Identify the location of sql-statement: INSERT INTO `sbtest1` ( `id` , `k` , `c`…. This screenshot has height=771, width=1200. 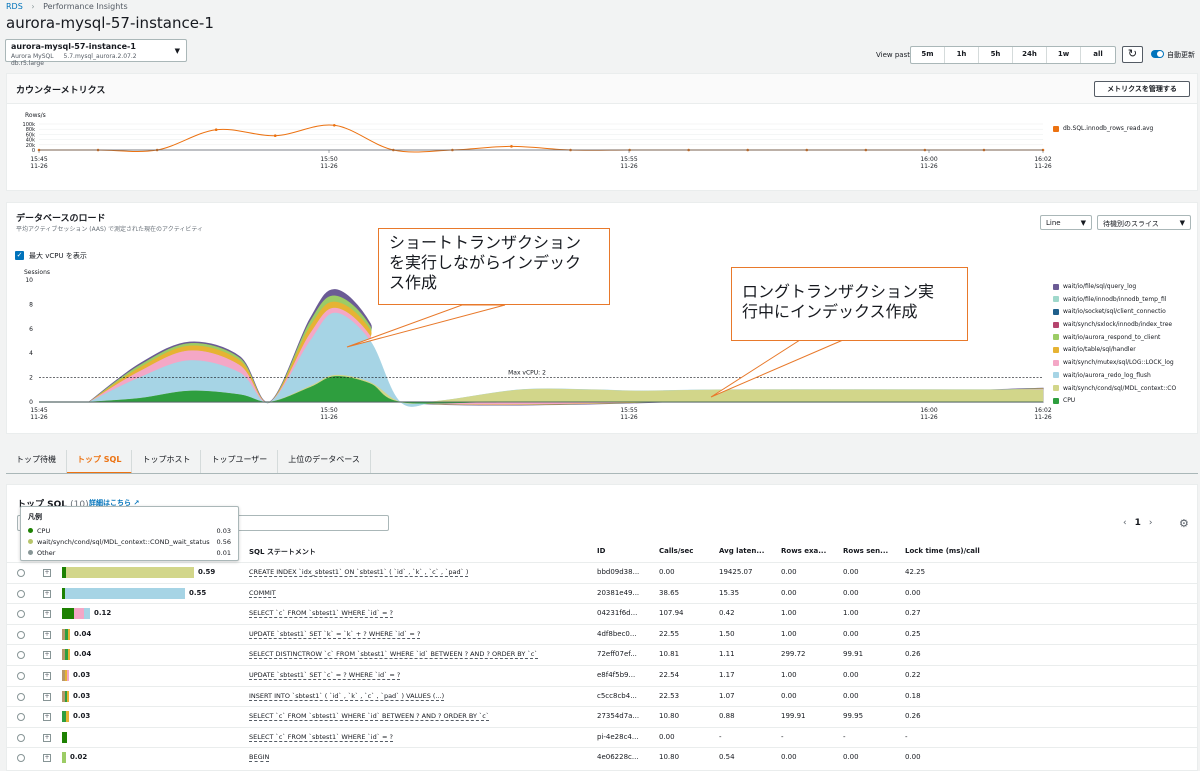
(347, 696).